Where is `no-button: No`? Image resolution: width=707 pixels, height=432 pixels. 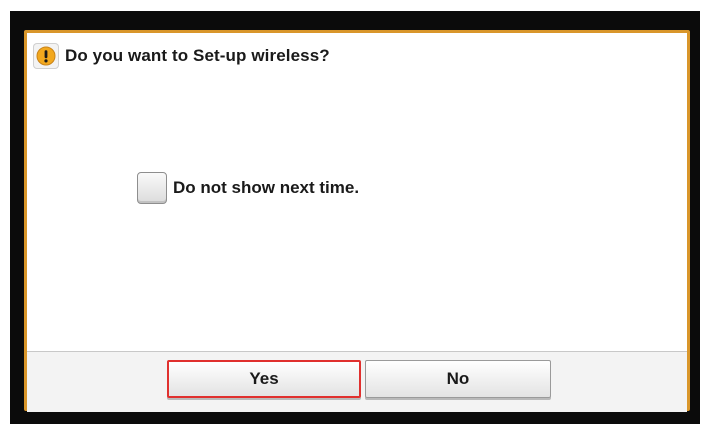 no-button: No is located at coordinates (458, 379).